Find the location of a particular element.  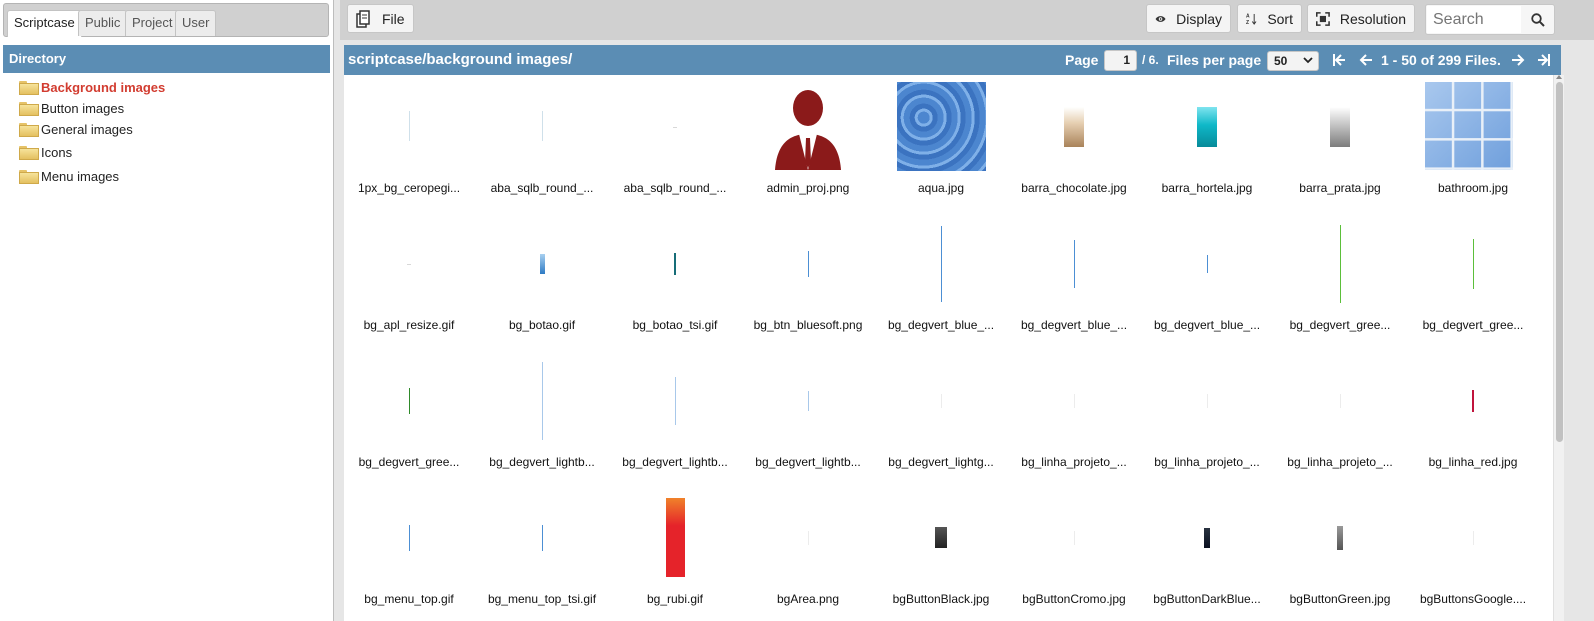

scroll-up-arrow is located at coordinates (1559, 77).